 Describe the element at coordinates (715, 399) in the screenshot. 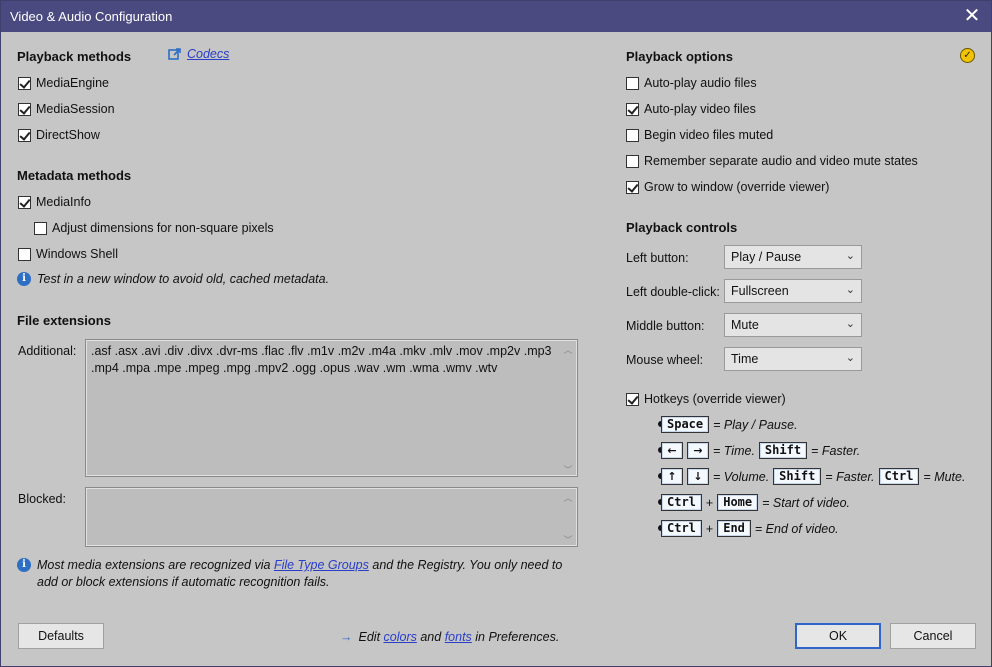

I see `checkbox-label: Hotkeys (override viewer)` at that location.